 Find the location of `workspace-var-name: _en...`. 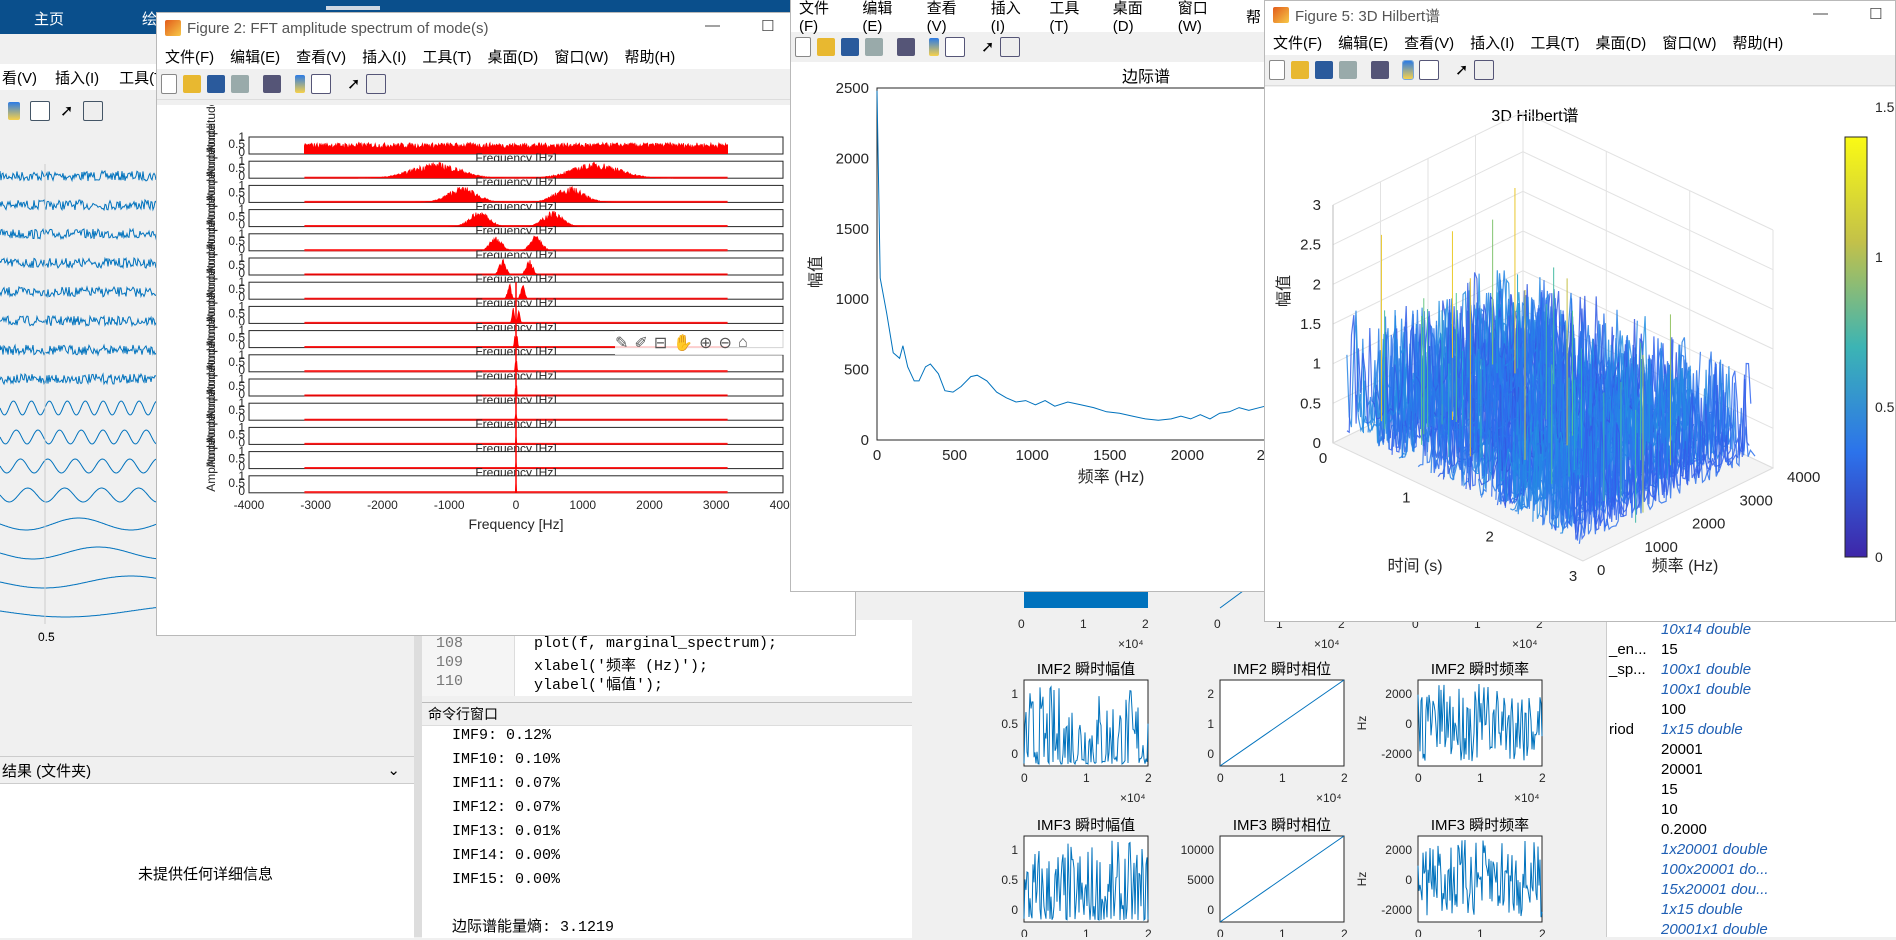

workspace-var-name: _en... is located at coordinates (1633, 650).